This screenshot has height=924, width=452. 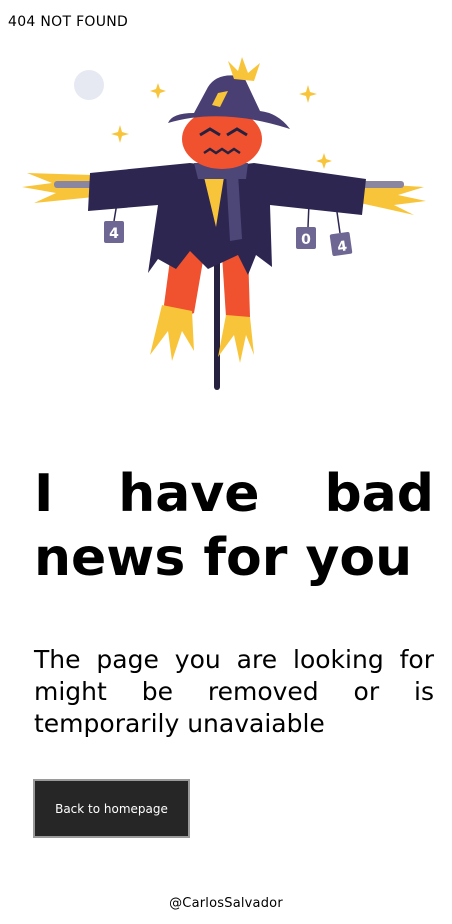 I want to click on headline-line-2: news for you, so click(x=223, y=558).